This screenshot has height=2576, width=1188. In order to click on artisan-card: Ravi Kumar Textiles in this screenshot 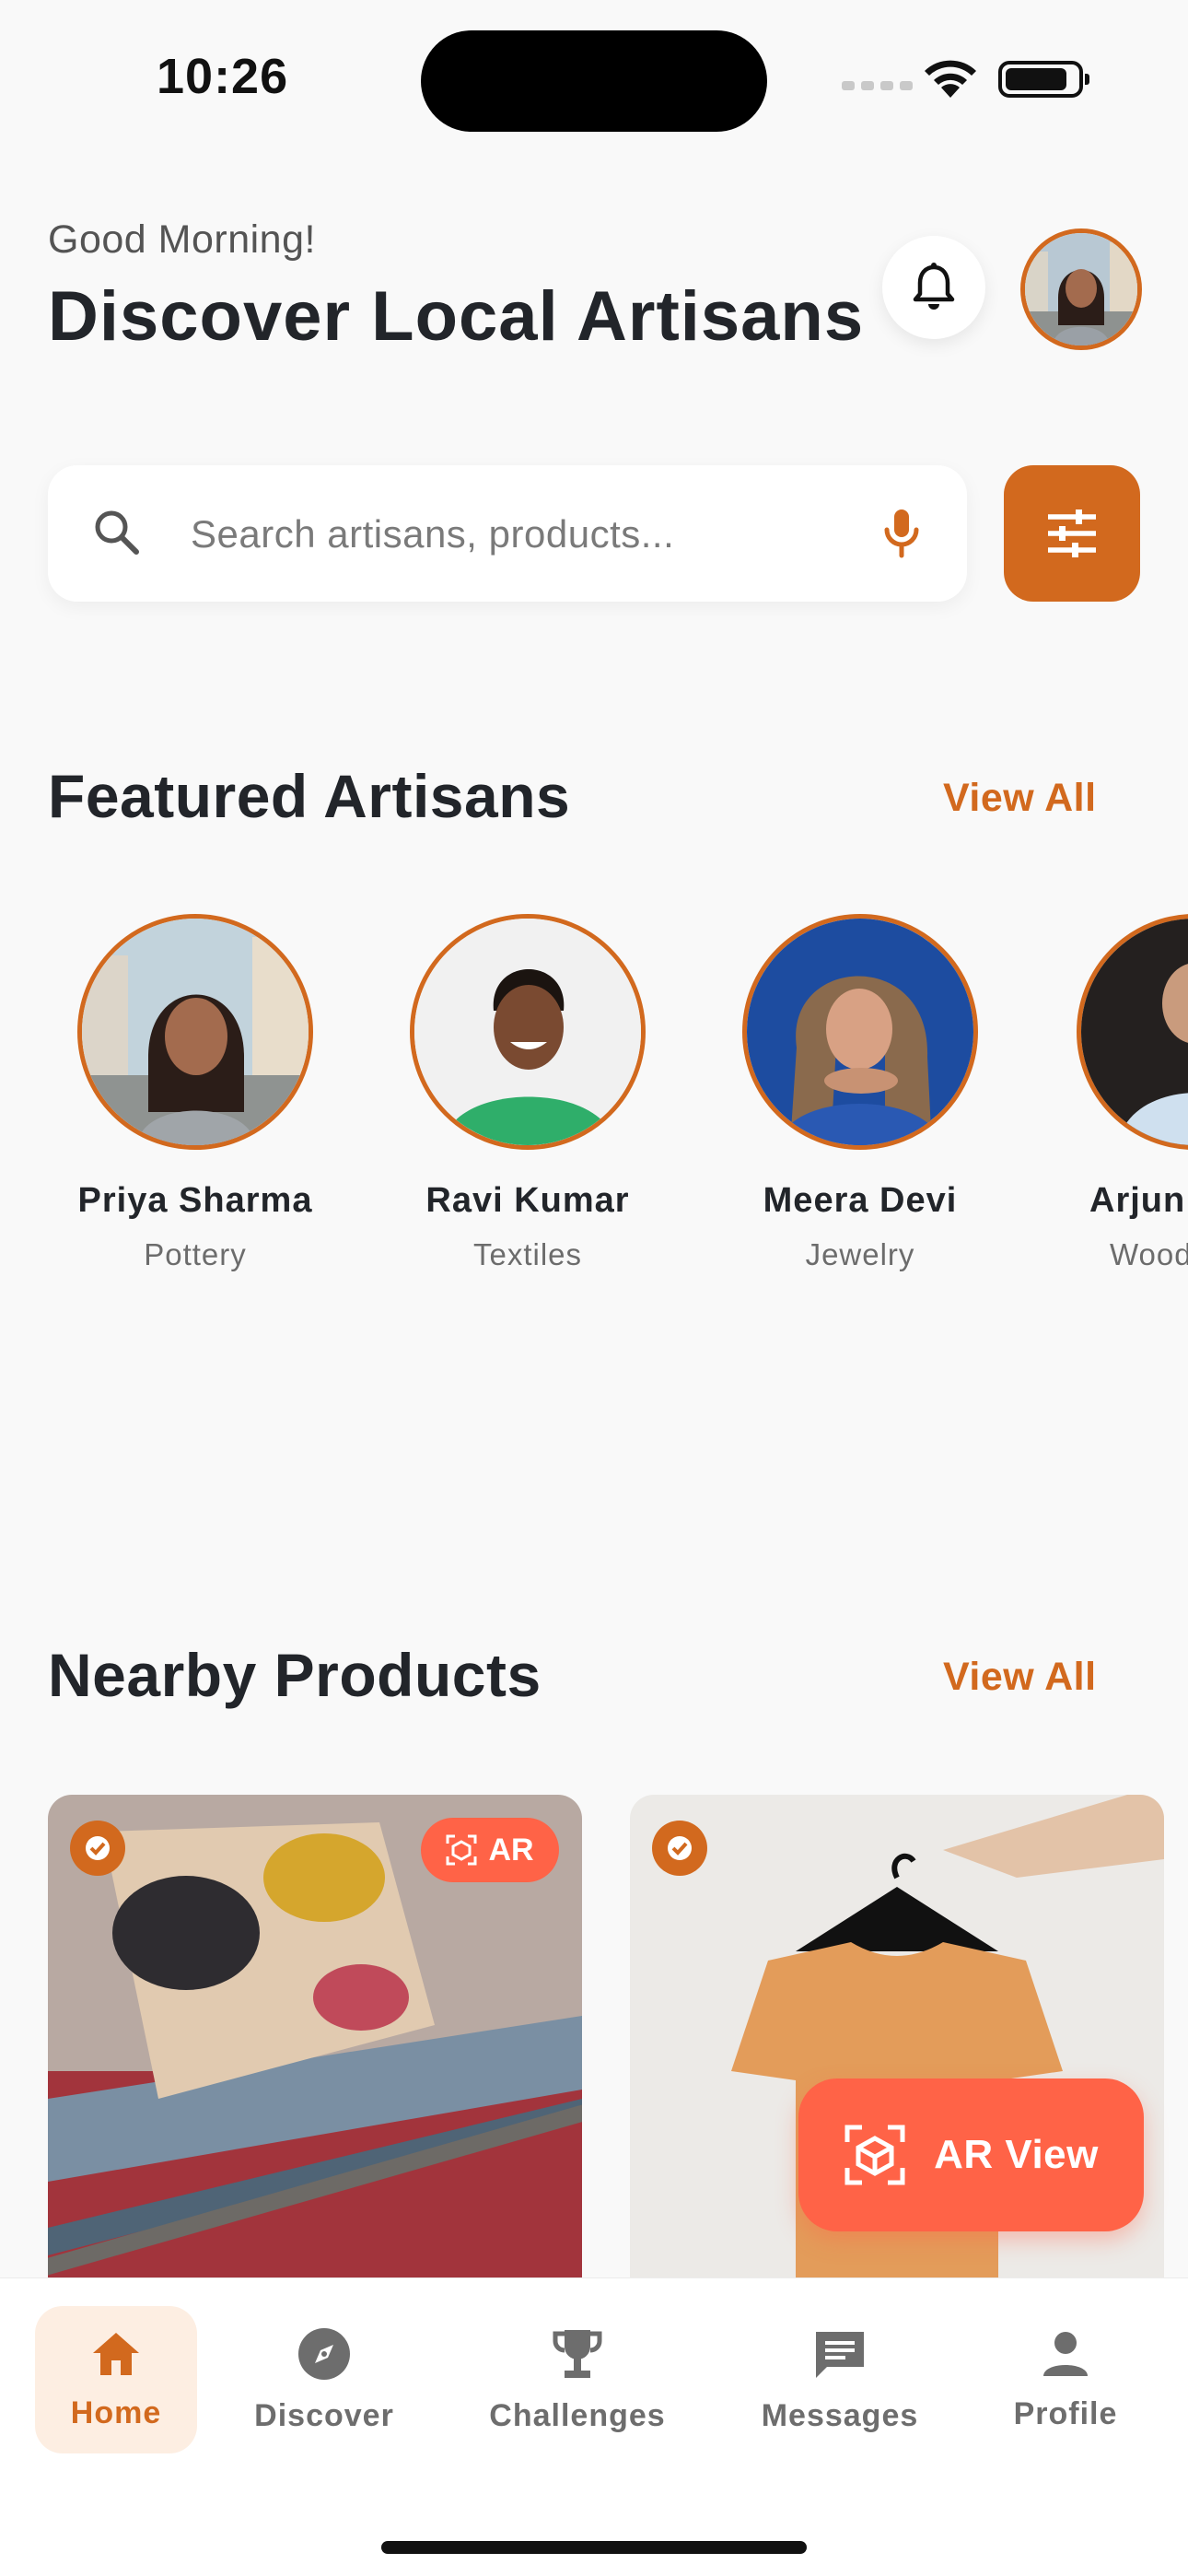, I will do `click(528, 1093)`.